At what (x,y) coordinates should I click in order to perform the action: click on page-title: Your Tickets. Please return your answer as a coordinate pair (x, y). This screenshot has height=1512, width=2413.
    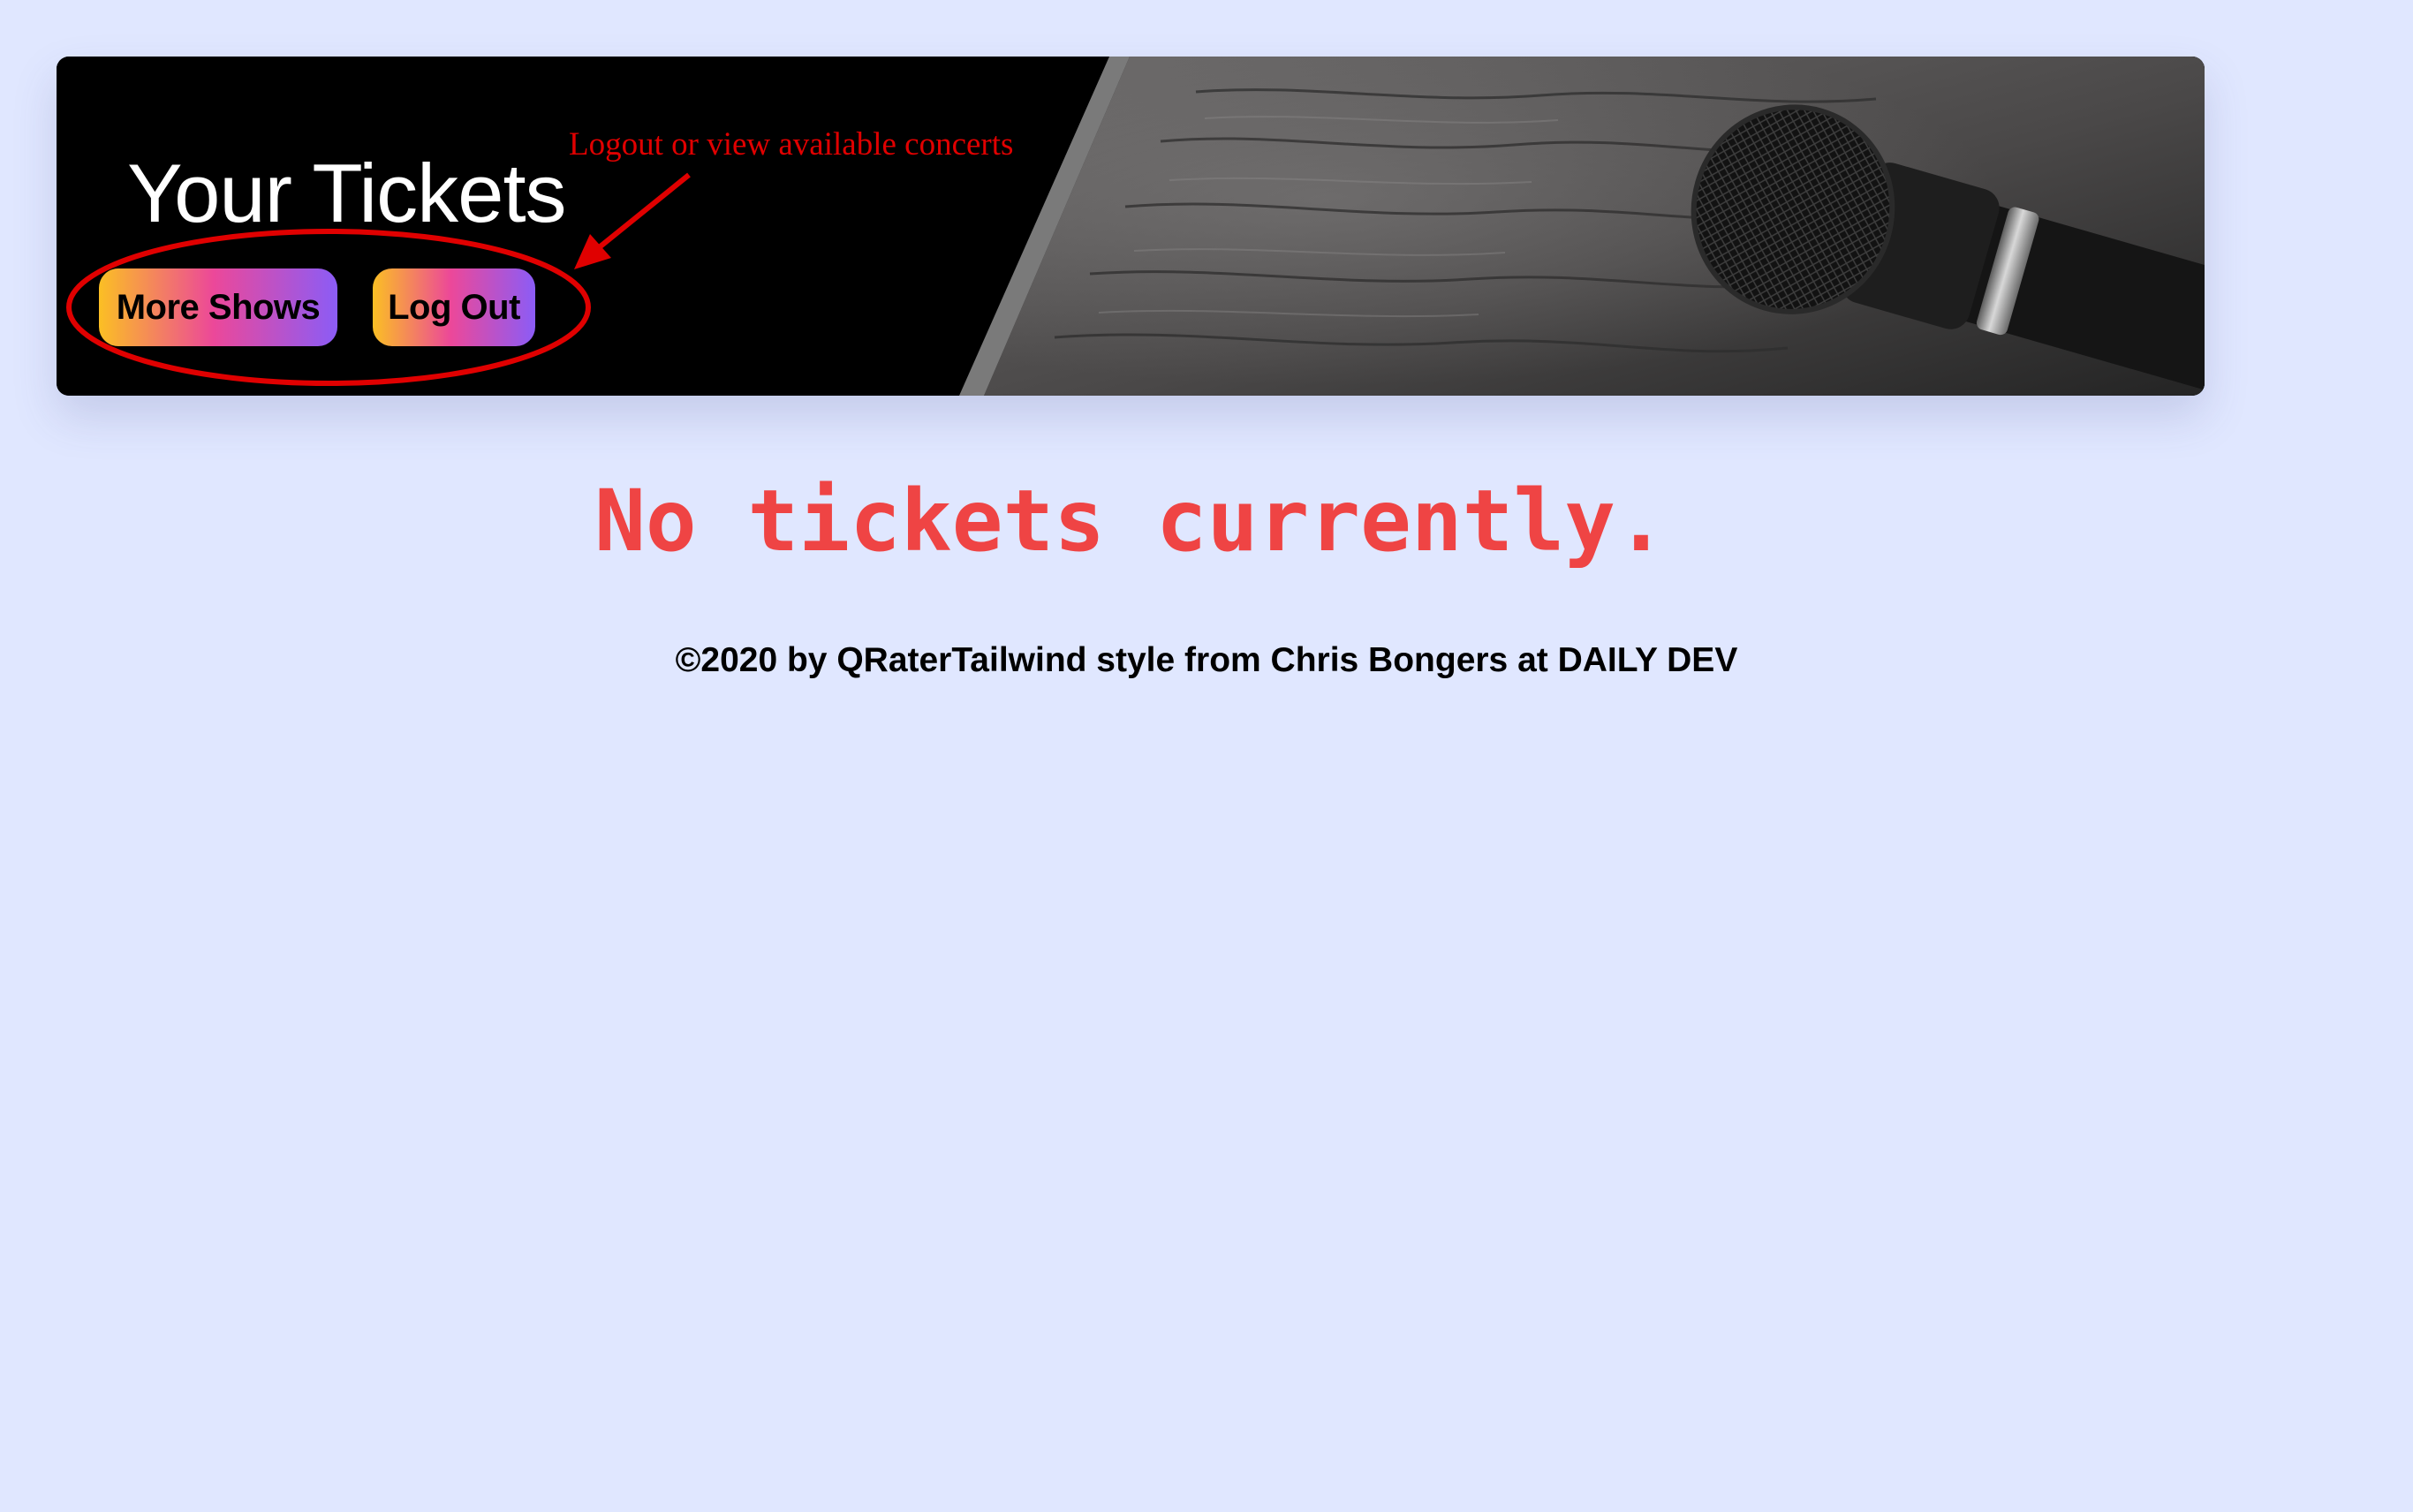
    Looking at the image, I should click on (347, 193).